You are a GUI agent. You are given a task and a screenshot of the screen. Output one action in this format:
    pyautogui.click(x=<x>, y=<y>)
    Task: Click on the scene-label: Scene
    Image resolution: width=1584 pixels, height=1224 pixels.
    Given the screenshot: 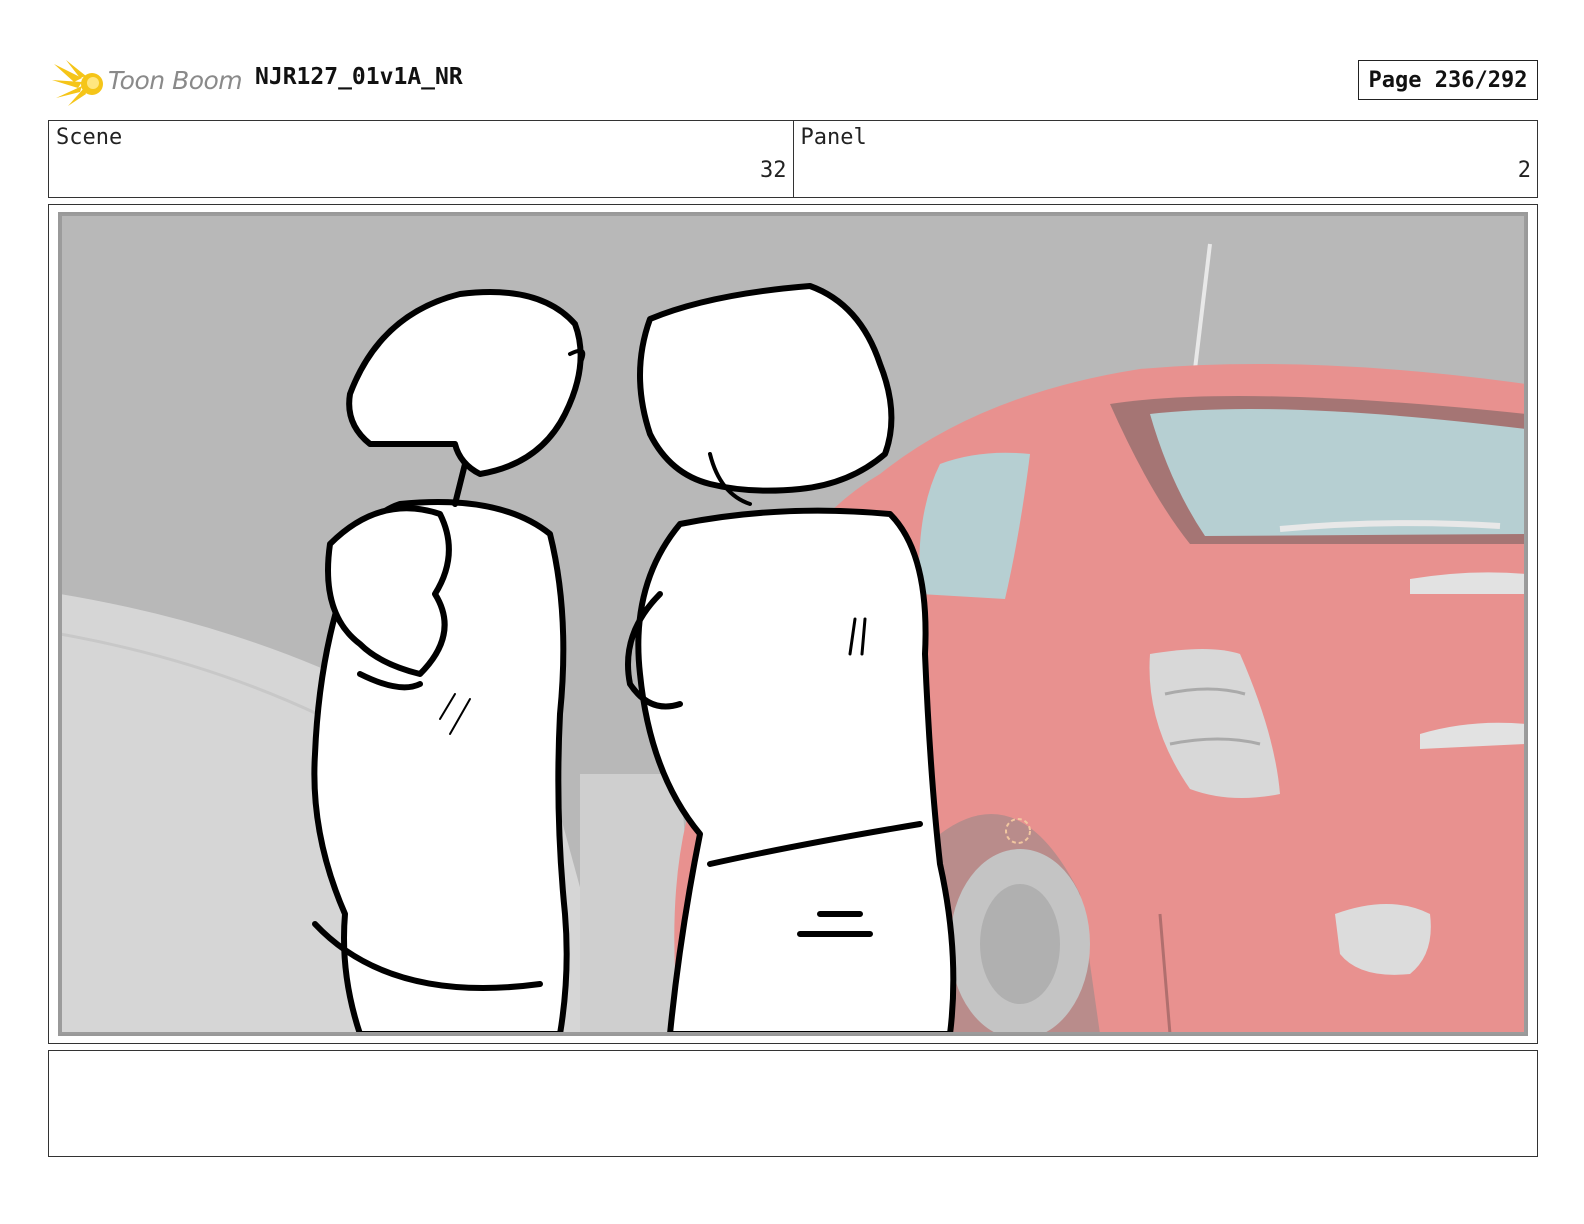 What is the action you would take?
    pyautogui.click(x=89, y=137)
    